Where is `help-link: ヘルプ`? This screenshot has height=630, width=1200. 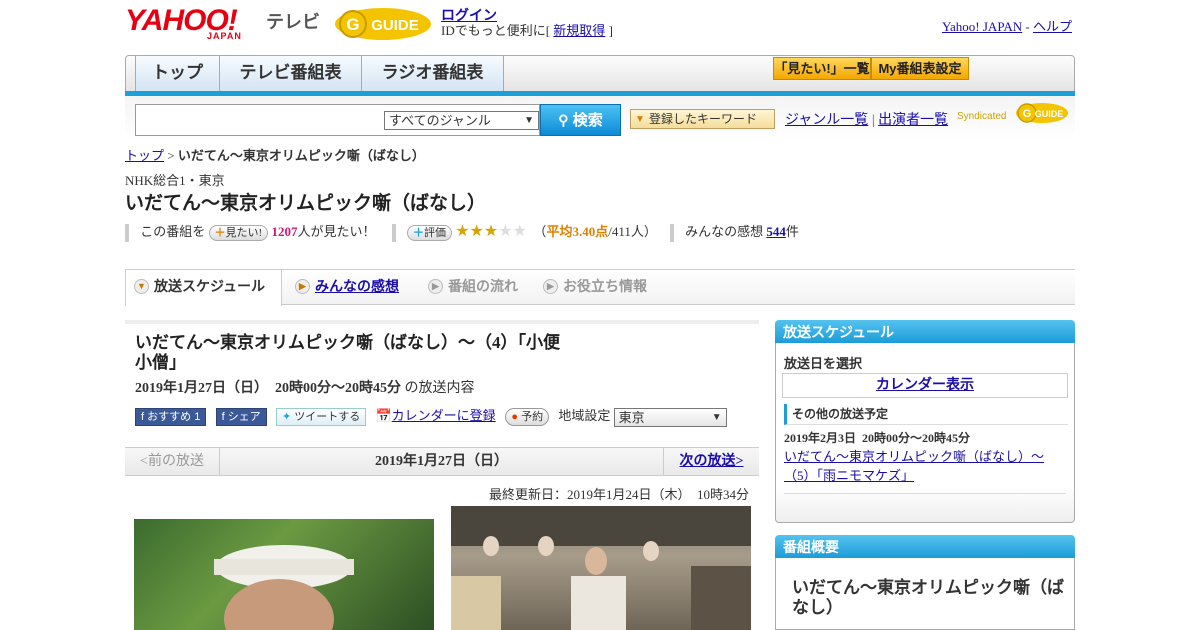
help-link: ヘルプ is located at coordinates (1052, 26).